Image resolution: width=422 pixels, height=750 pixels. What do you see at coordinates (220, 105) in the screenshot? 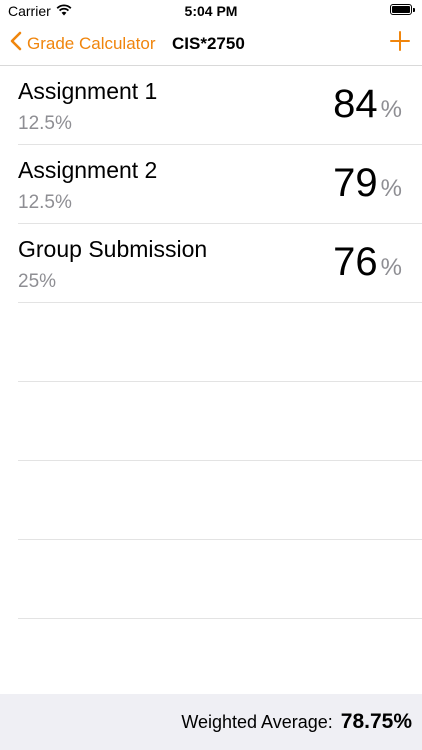
I see `list-item: Assignment 1 12.5% 84 %` at bounding box center [220, 105].